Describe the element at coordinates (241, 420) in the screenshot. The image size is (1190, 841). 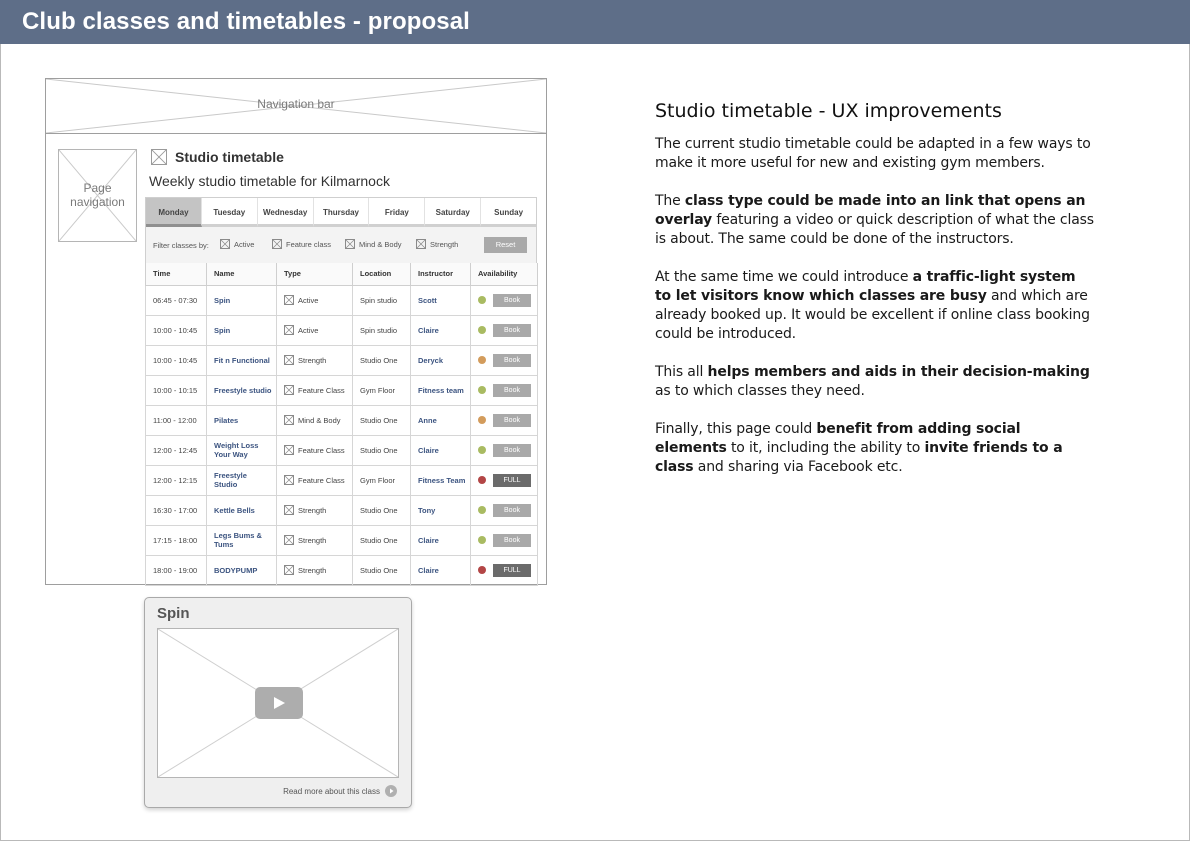
I see `class-name-link: Pilates` at that location.